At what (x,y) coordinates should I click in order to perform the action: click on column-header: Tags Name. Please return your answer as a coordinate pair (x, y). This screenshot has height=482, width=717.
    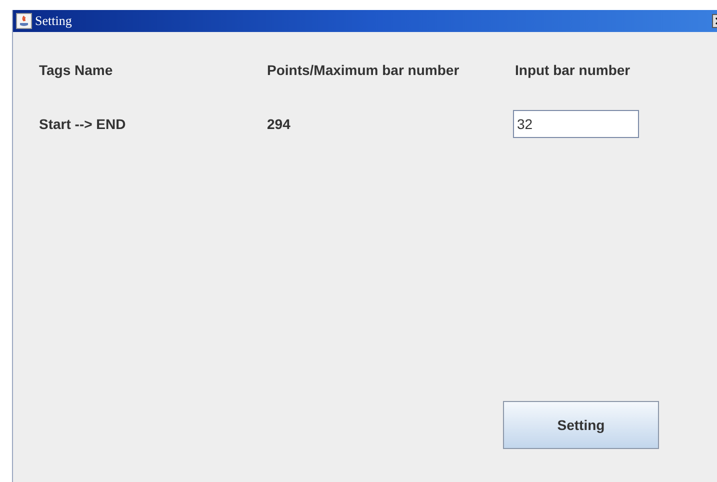
    Looking at the image, I should click on (76, 70).